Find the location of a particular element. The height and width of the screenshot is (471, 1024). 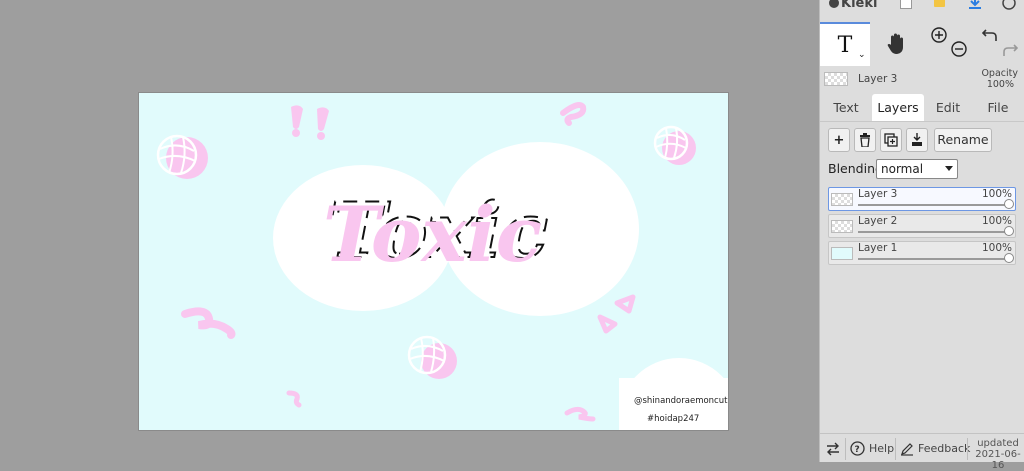

duplicate-layer-button is located at coordinates (891, 140).